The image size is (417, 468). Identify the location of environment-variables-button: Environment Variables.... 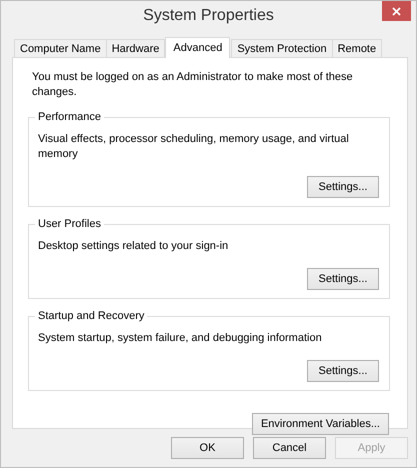
(320, 424).